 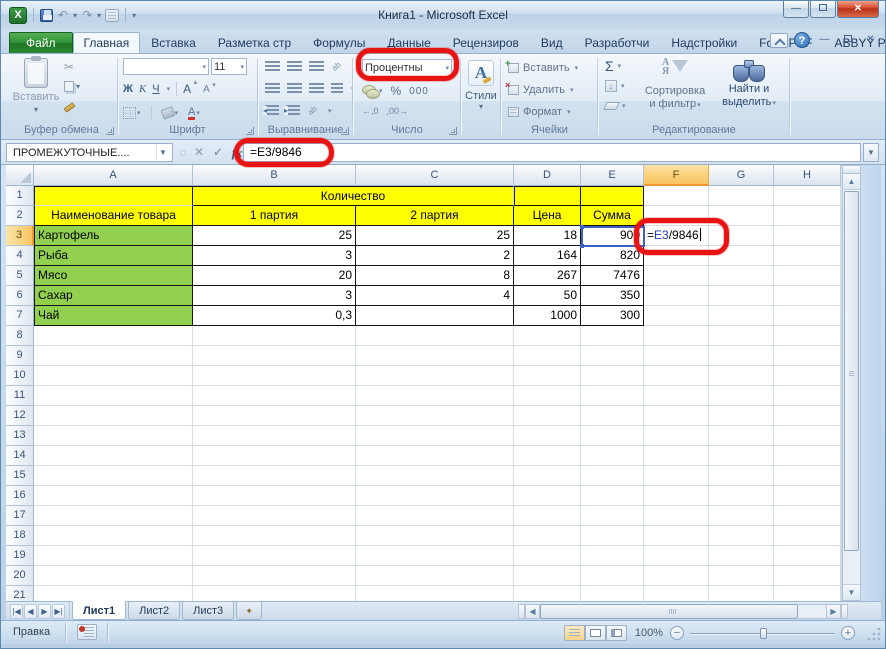 I want to click on row-header-11: 11, so click(x=20, y=396).